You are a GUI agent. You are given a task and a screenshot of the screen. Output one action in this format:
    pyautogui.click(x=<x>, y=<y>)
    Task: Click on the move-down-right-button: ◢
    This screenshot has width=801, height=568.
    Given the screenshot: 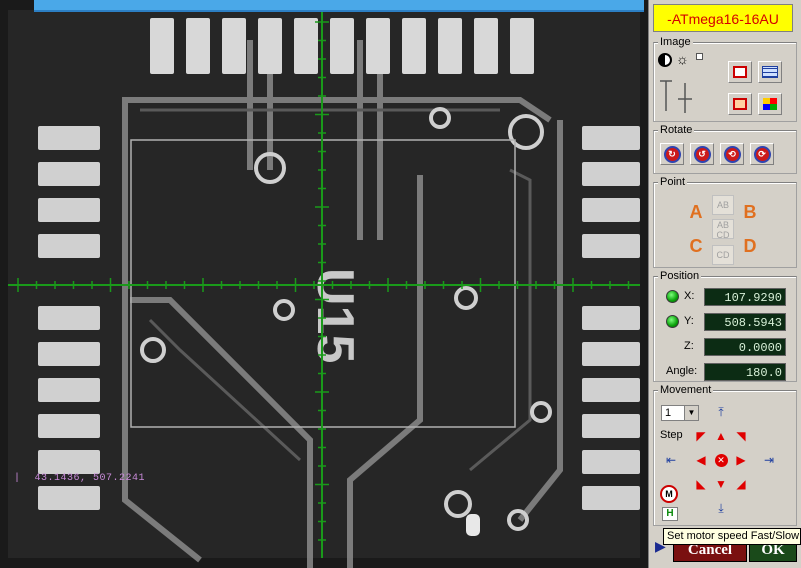 What is the action you would take?
    pyautogui.click(x=741, y=484)
    